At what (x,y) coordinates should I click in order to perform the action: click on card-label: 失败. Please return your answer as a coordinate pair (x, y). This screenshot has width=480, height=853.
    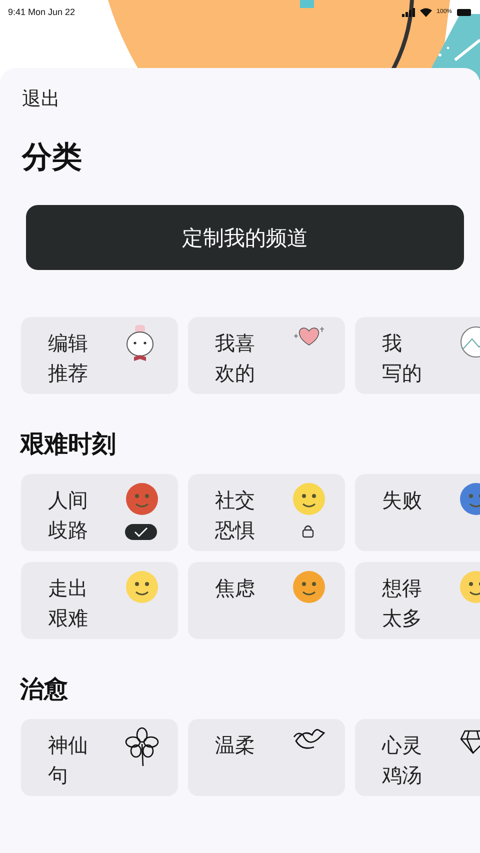
    Looking at the image, I should click on (402, 500).